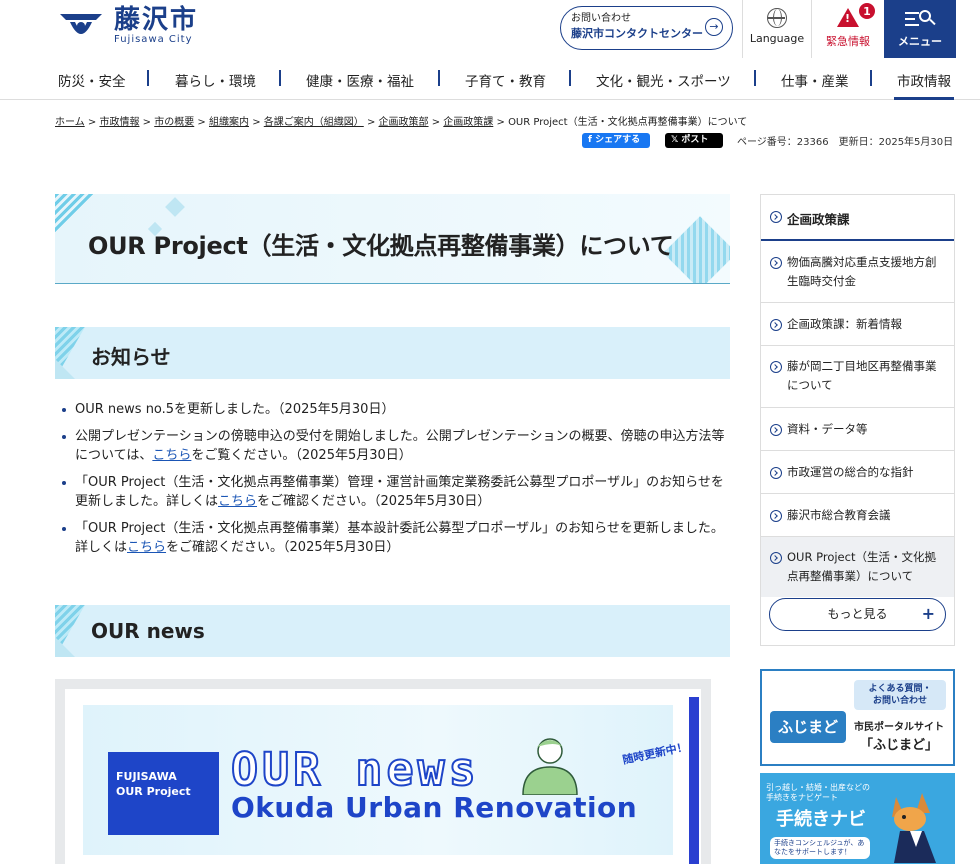  What do you see at coordinates (857, 429) in the screenshot?
I see `sidebar-item: 資料・データ等` at bounding box center [857, 429].